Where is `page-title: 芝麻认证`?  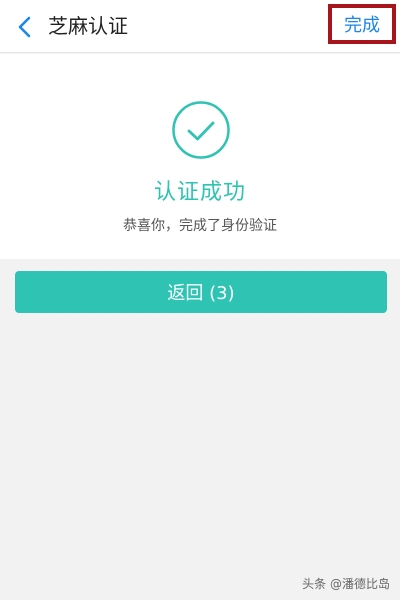
page-title: 芝麻认证 is located at coordinates (88, 26).